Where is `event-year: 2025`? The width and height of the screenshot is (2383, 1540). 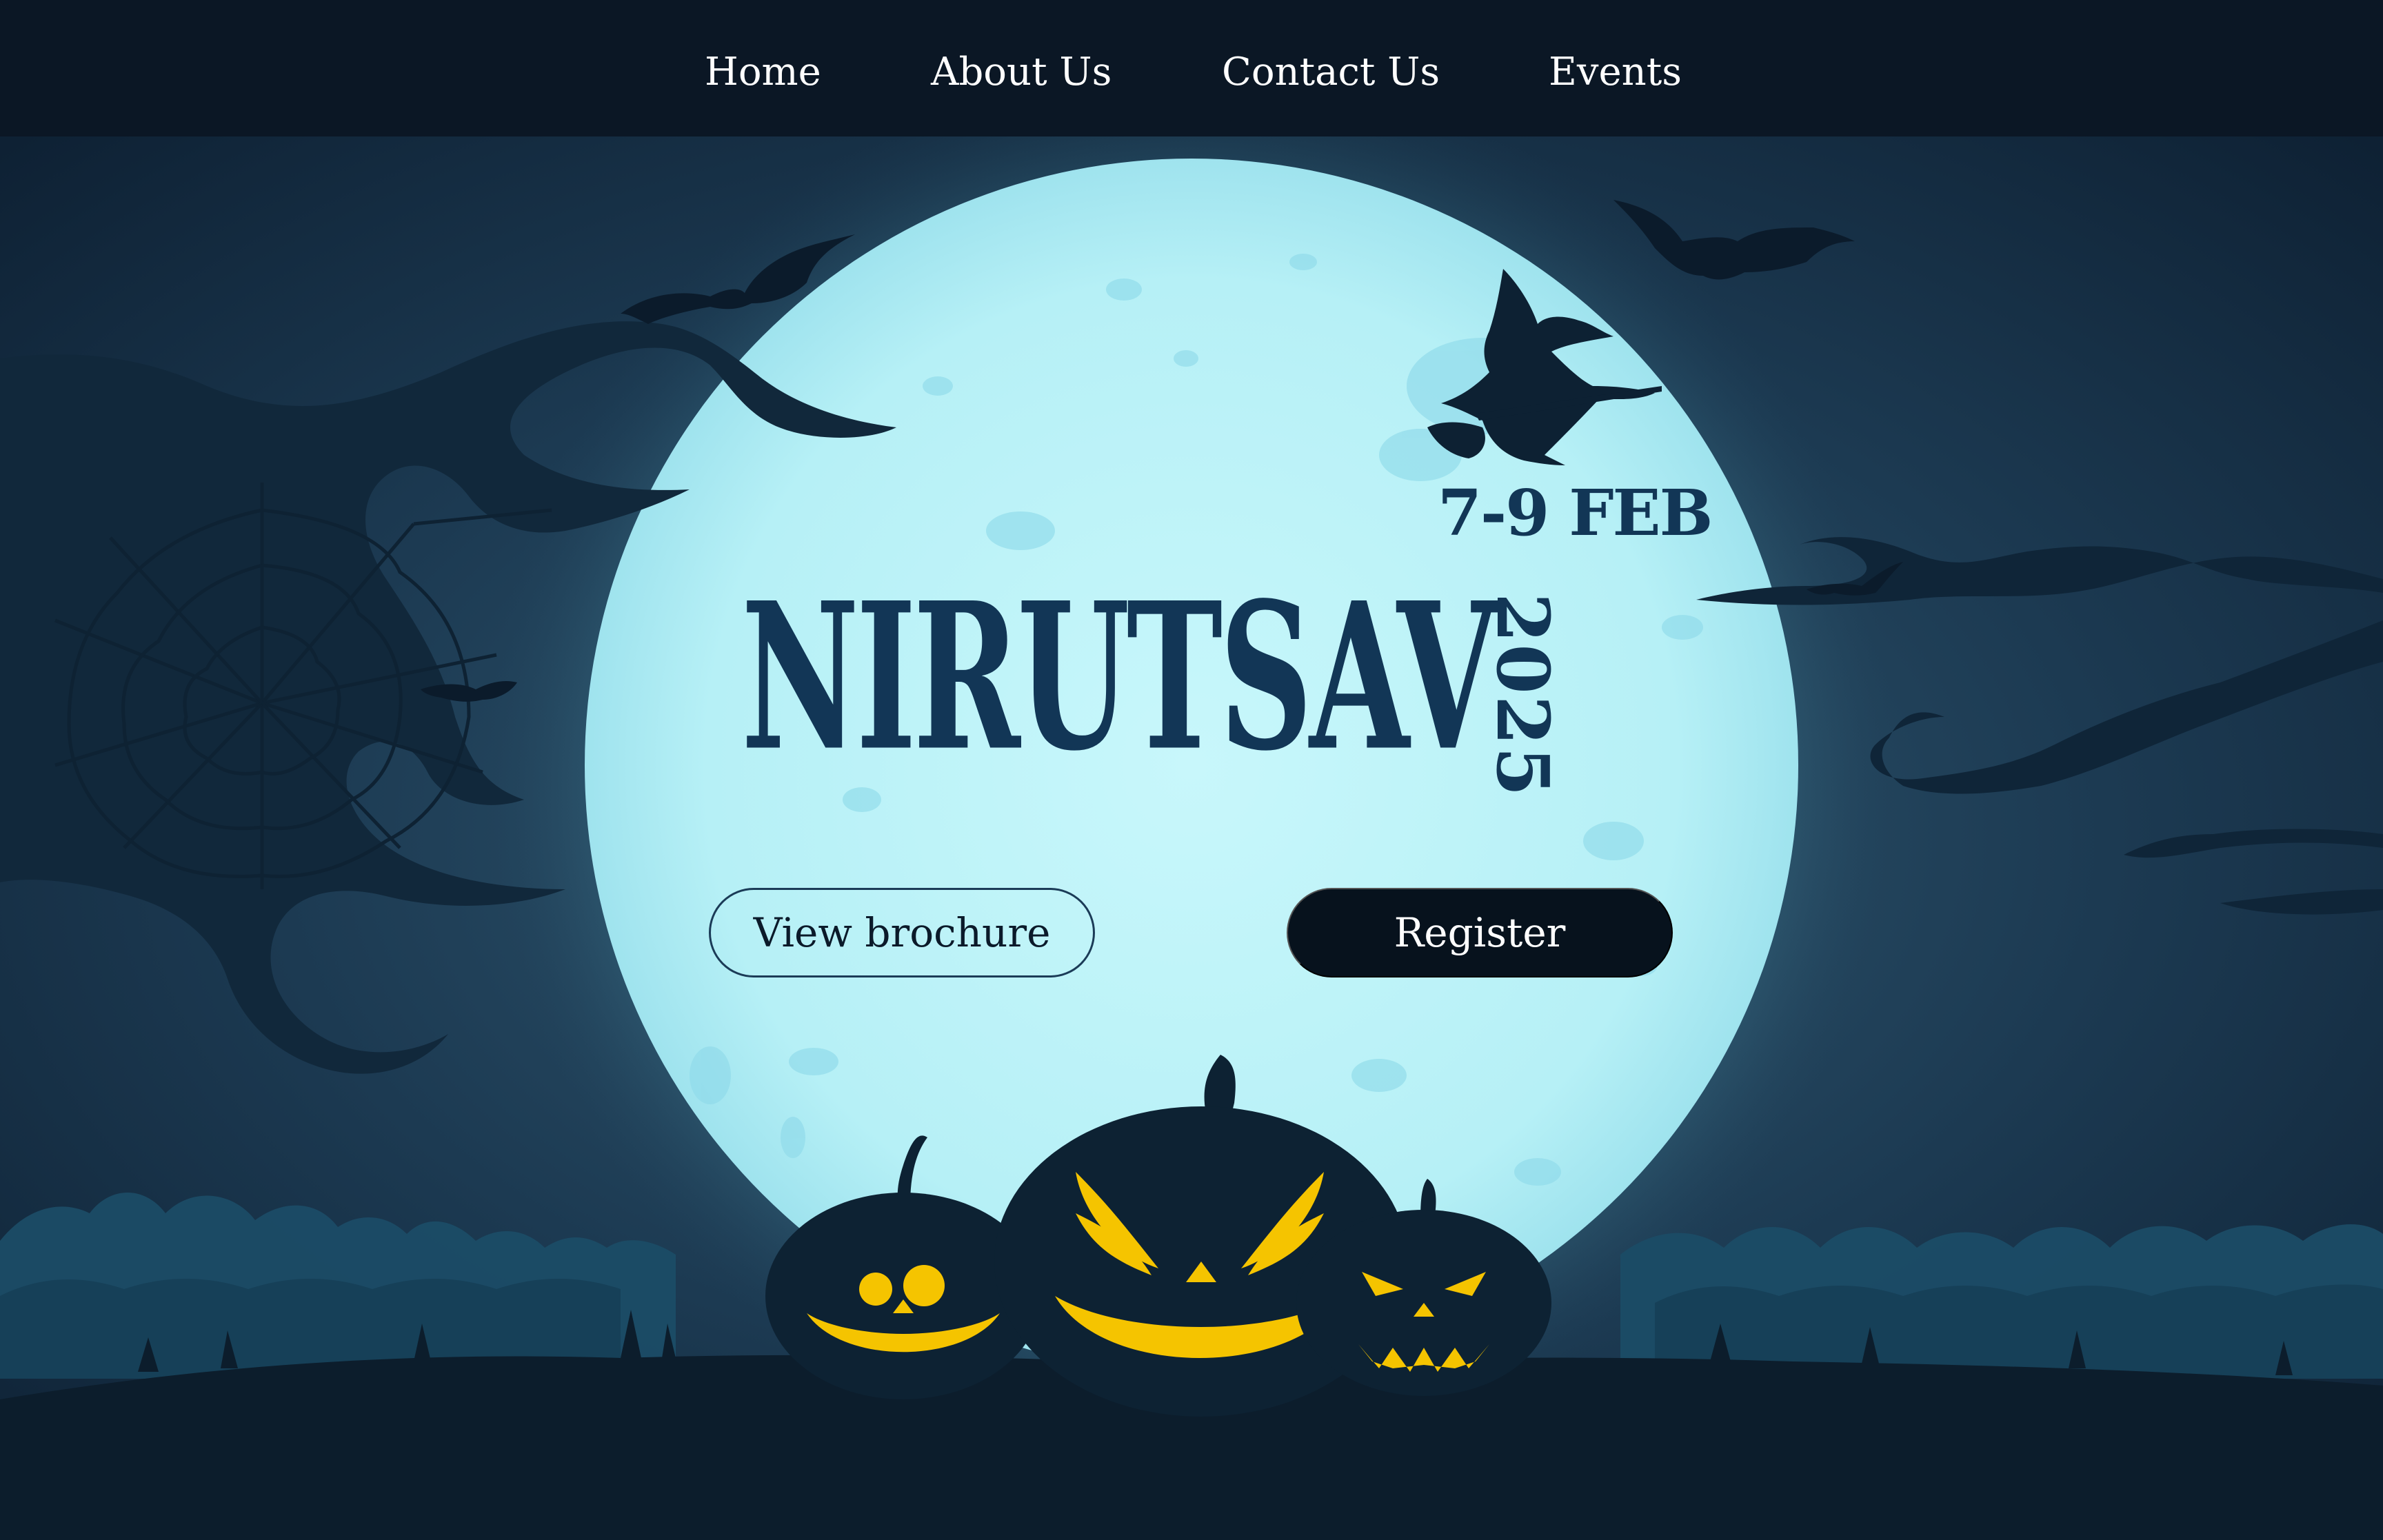
event-year: 2025 is located at coordinates (1522, 696).